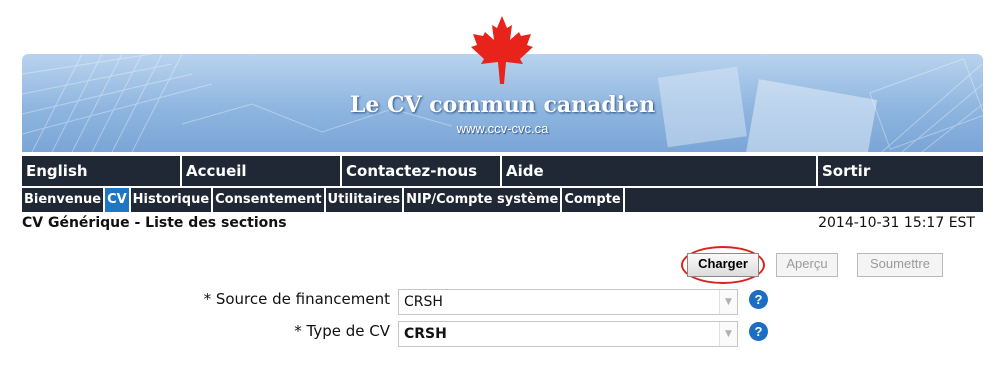  What do you see at coordinates (807, 265) in the screenshot?
I see `apercu-button: Aperçu` at bounding box center [807, 265].